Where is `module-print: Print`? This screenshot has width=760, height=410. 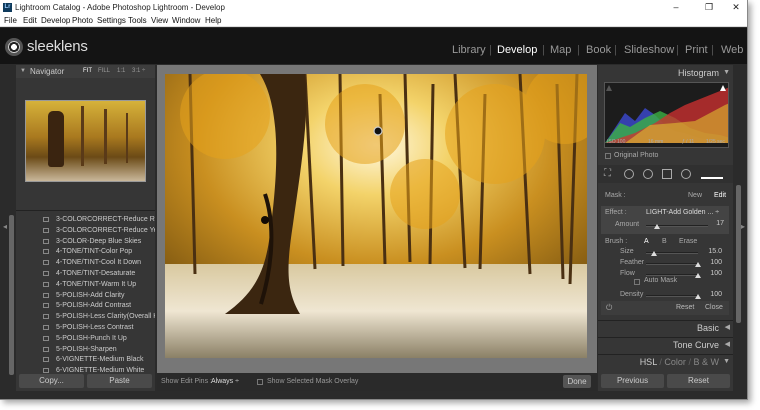 module-print: Print is located at coordinates (696, 50).